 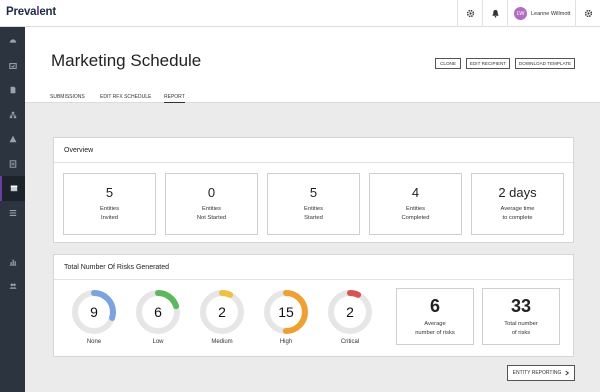 What do you see at coordinates (545, 63) in the screenshot?
I see `download-template-button: DOWNLOAD TEMPLATE` at bounding box center [545, 63].